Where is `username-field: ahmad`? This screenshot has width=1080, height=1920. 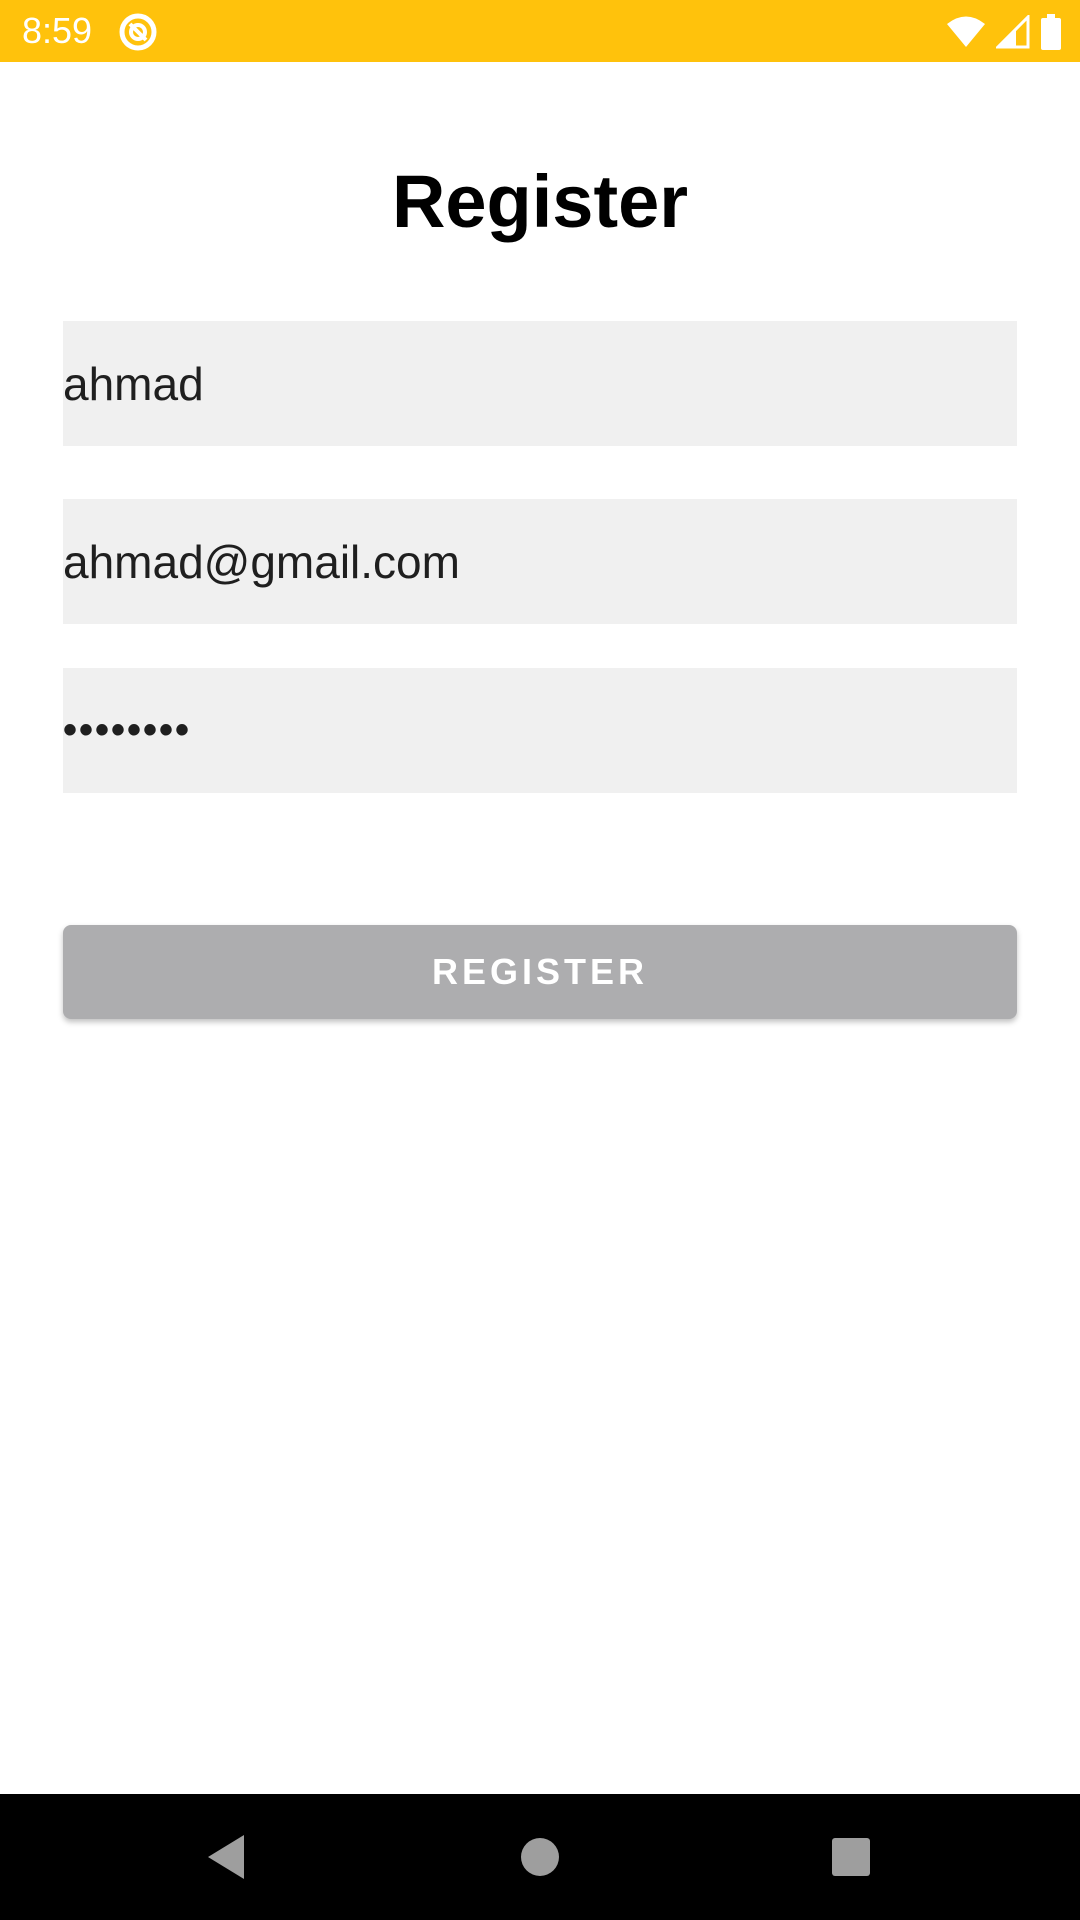 username-field: ahmad is located at coordinates (540, 383).